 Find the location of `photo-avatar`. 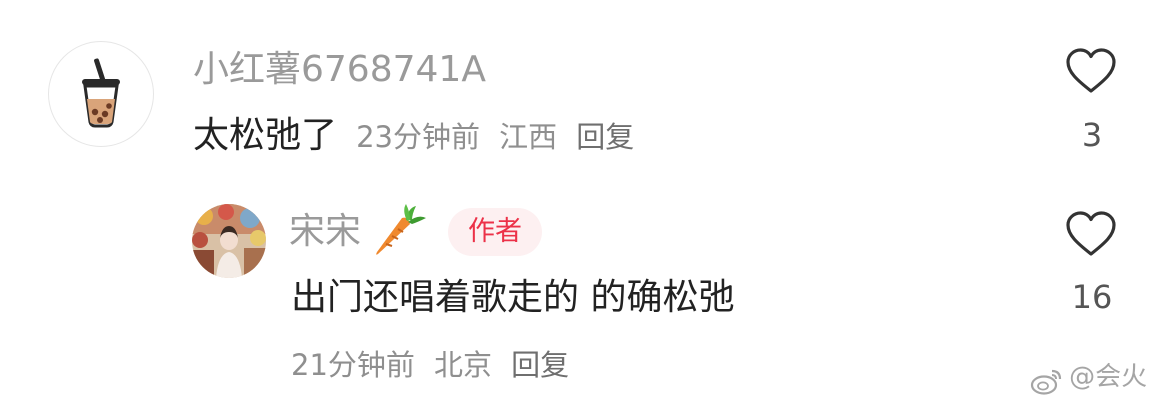

photo-avatar is located at coordinates (229, 241).